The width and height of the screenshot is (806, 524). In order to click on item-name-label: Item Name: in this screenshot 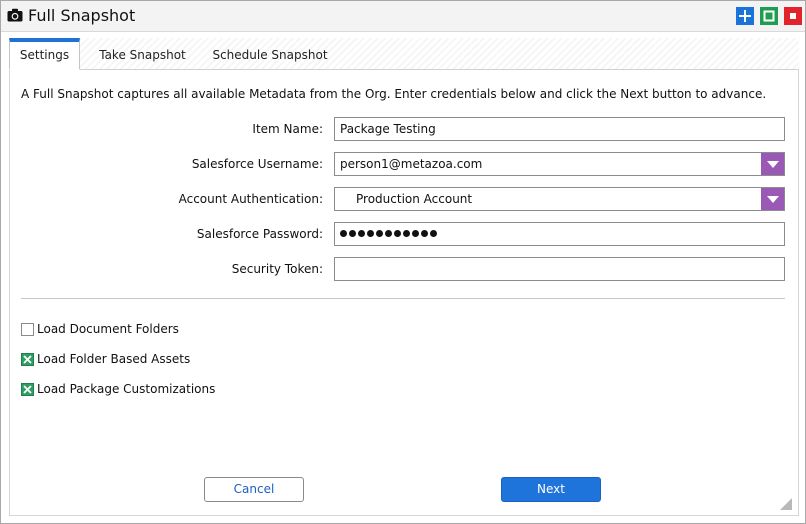, I will do `click(287, 129)`.